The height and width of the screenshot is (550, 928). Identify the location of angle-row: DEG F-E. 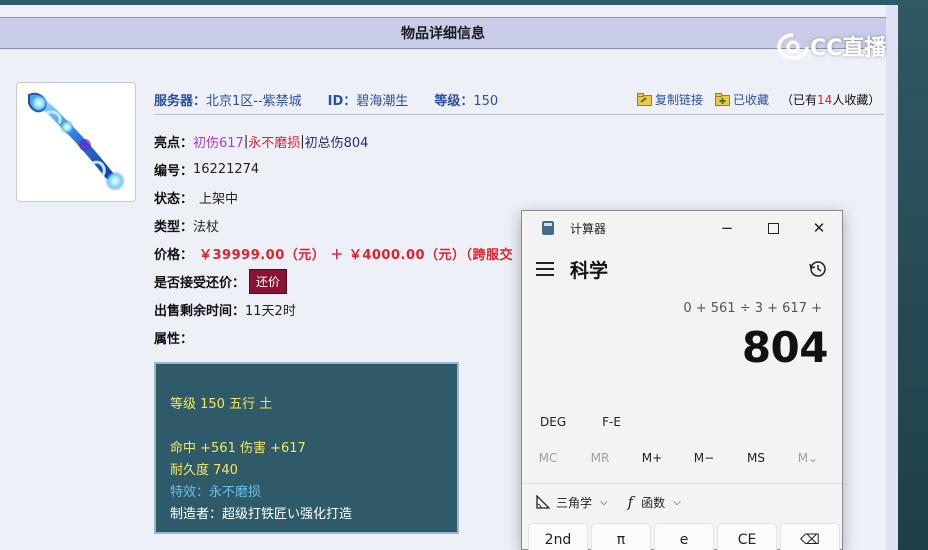
(598, 422).